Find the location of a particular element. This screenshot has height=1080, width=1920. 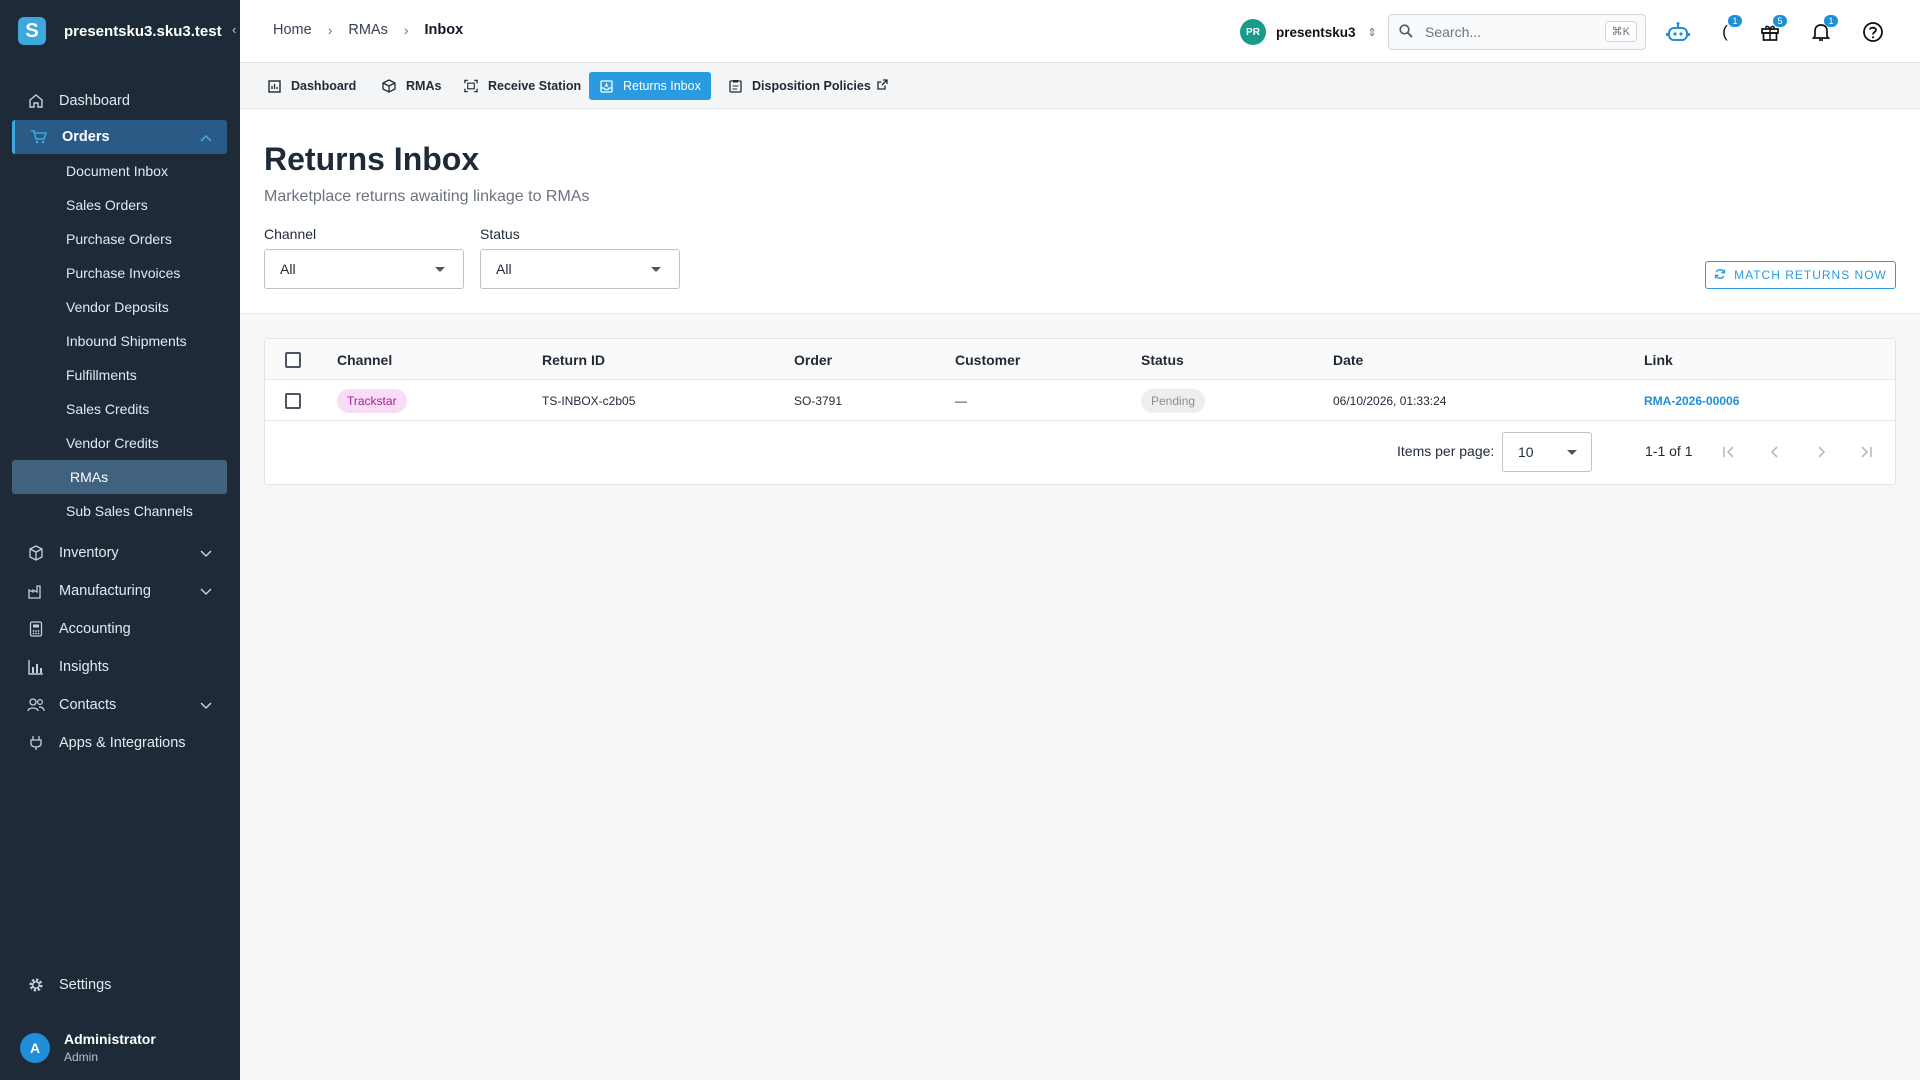

sort-updown-icon: ⇕ is located at coordinates (1372, 32).